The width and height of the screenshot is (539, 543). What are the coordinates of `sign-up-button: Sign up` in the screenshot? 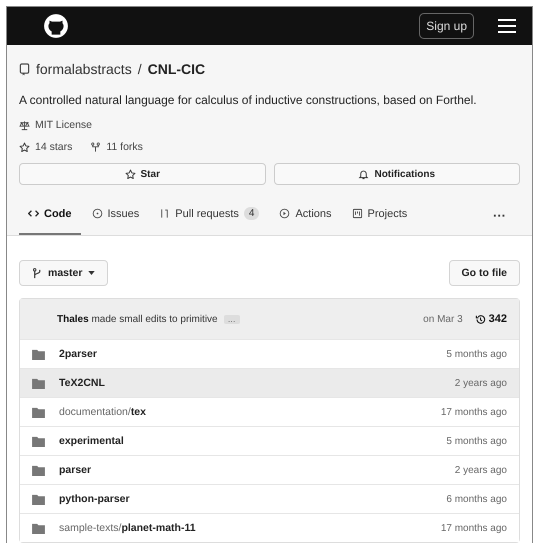 It's located at (446, 26).